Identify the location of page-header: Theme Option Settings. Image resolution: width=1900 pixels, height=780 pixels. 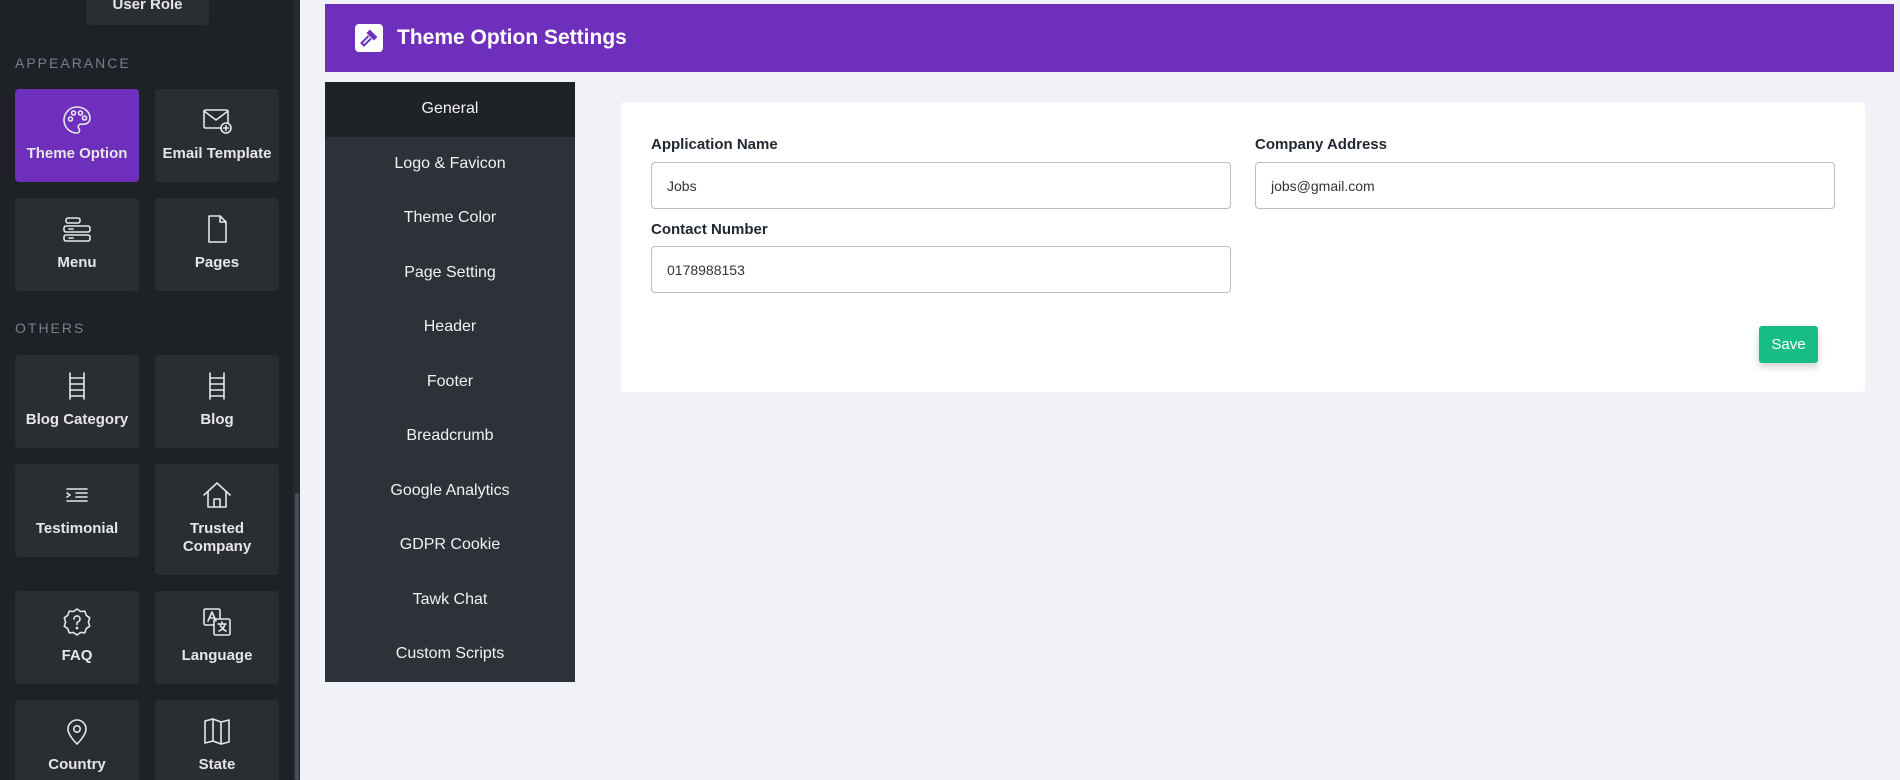
(1109, 38).